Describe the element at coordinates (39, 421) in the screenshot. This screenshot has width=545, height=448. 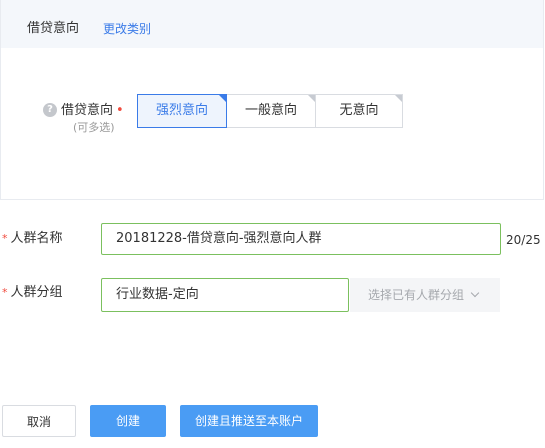
I see `cancel-button: 取消` at that location.